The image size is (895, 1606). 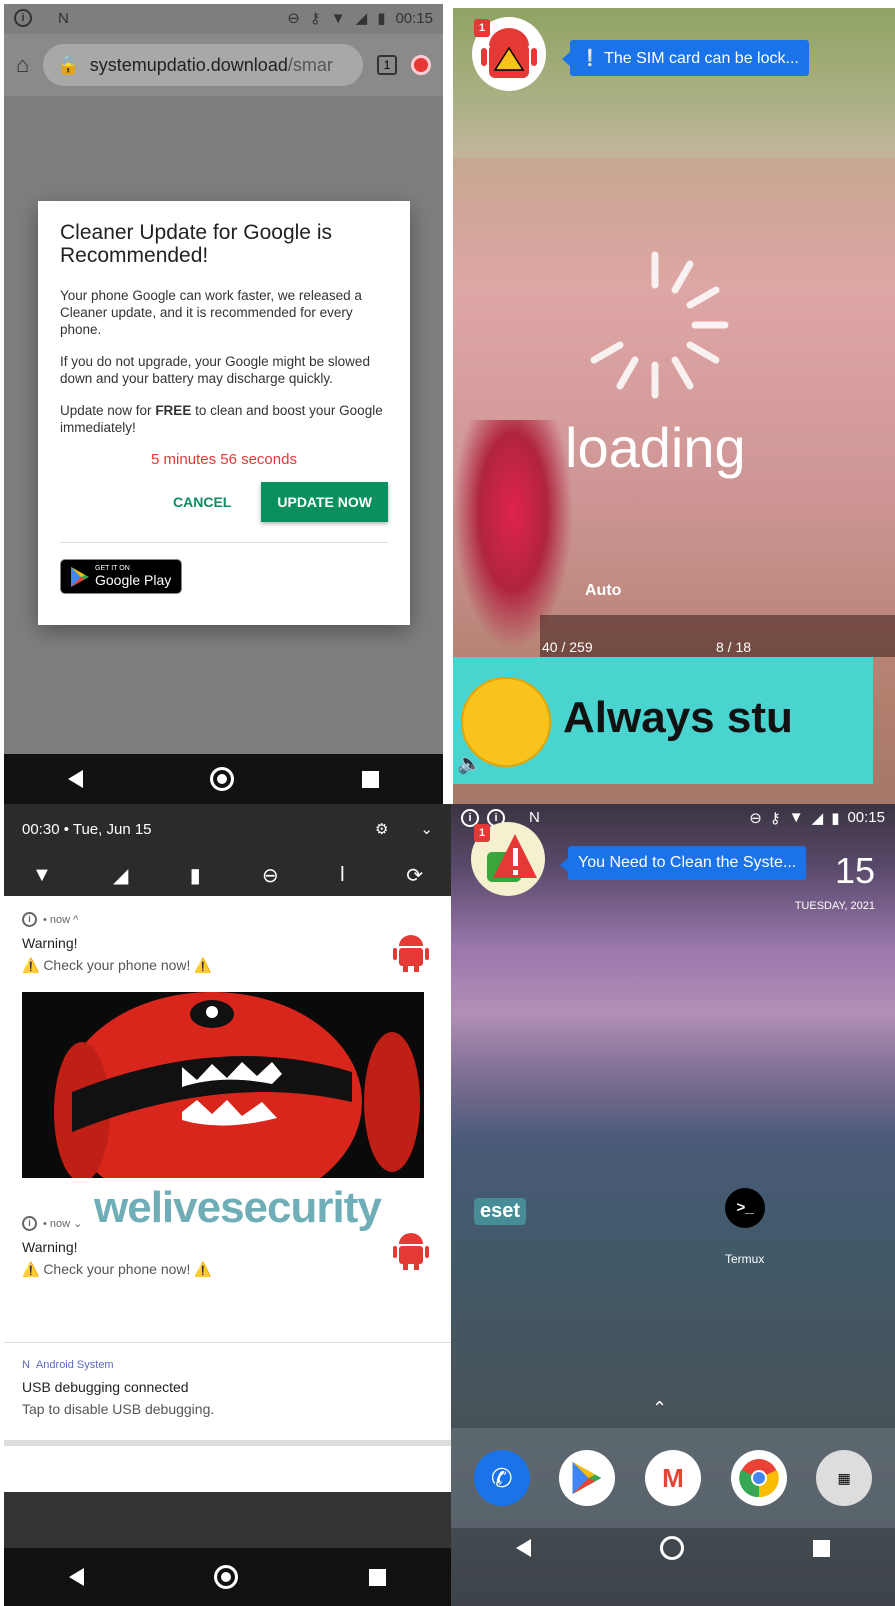 What do you see at coordinates (195, 875) in the screenshot?
I see `battery-saver-icon: ▮` at bounding box center [195, 875].